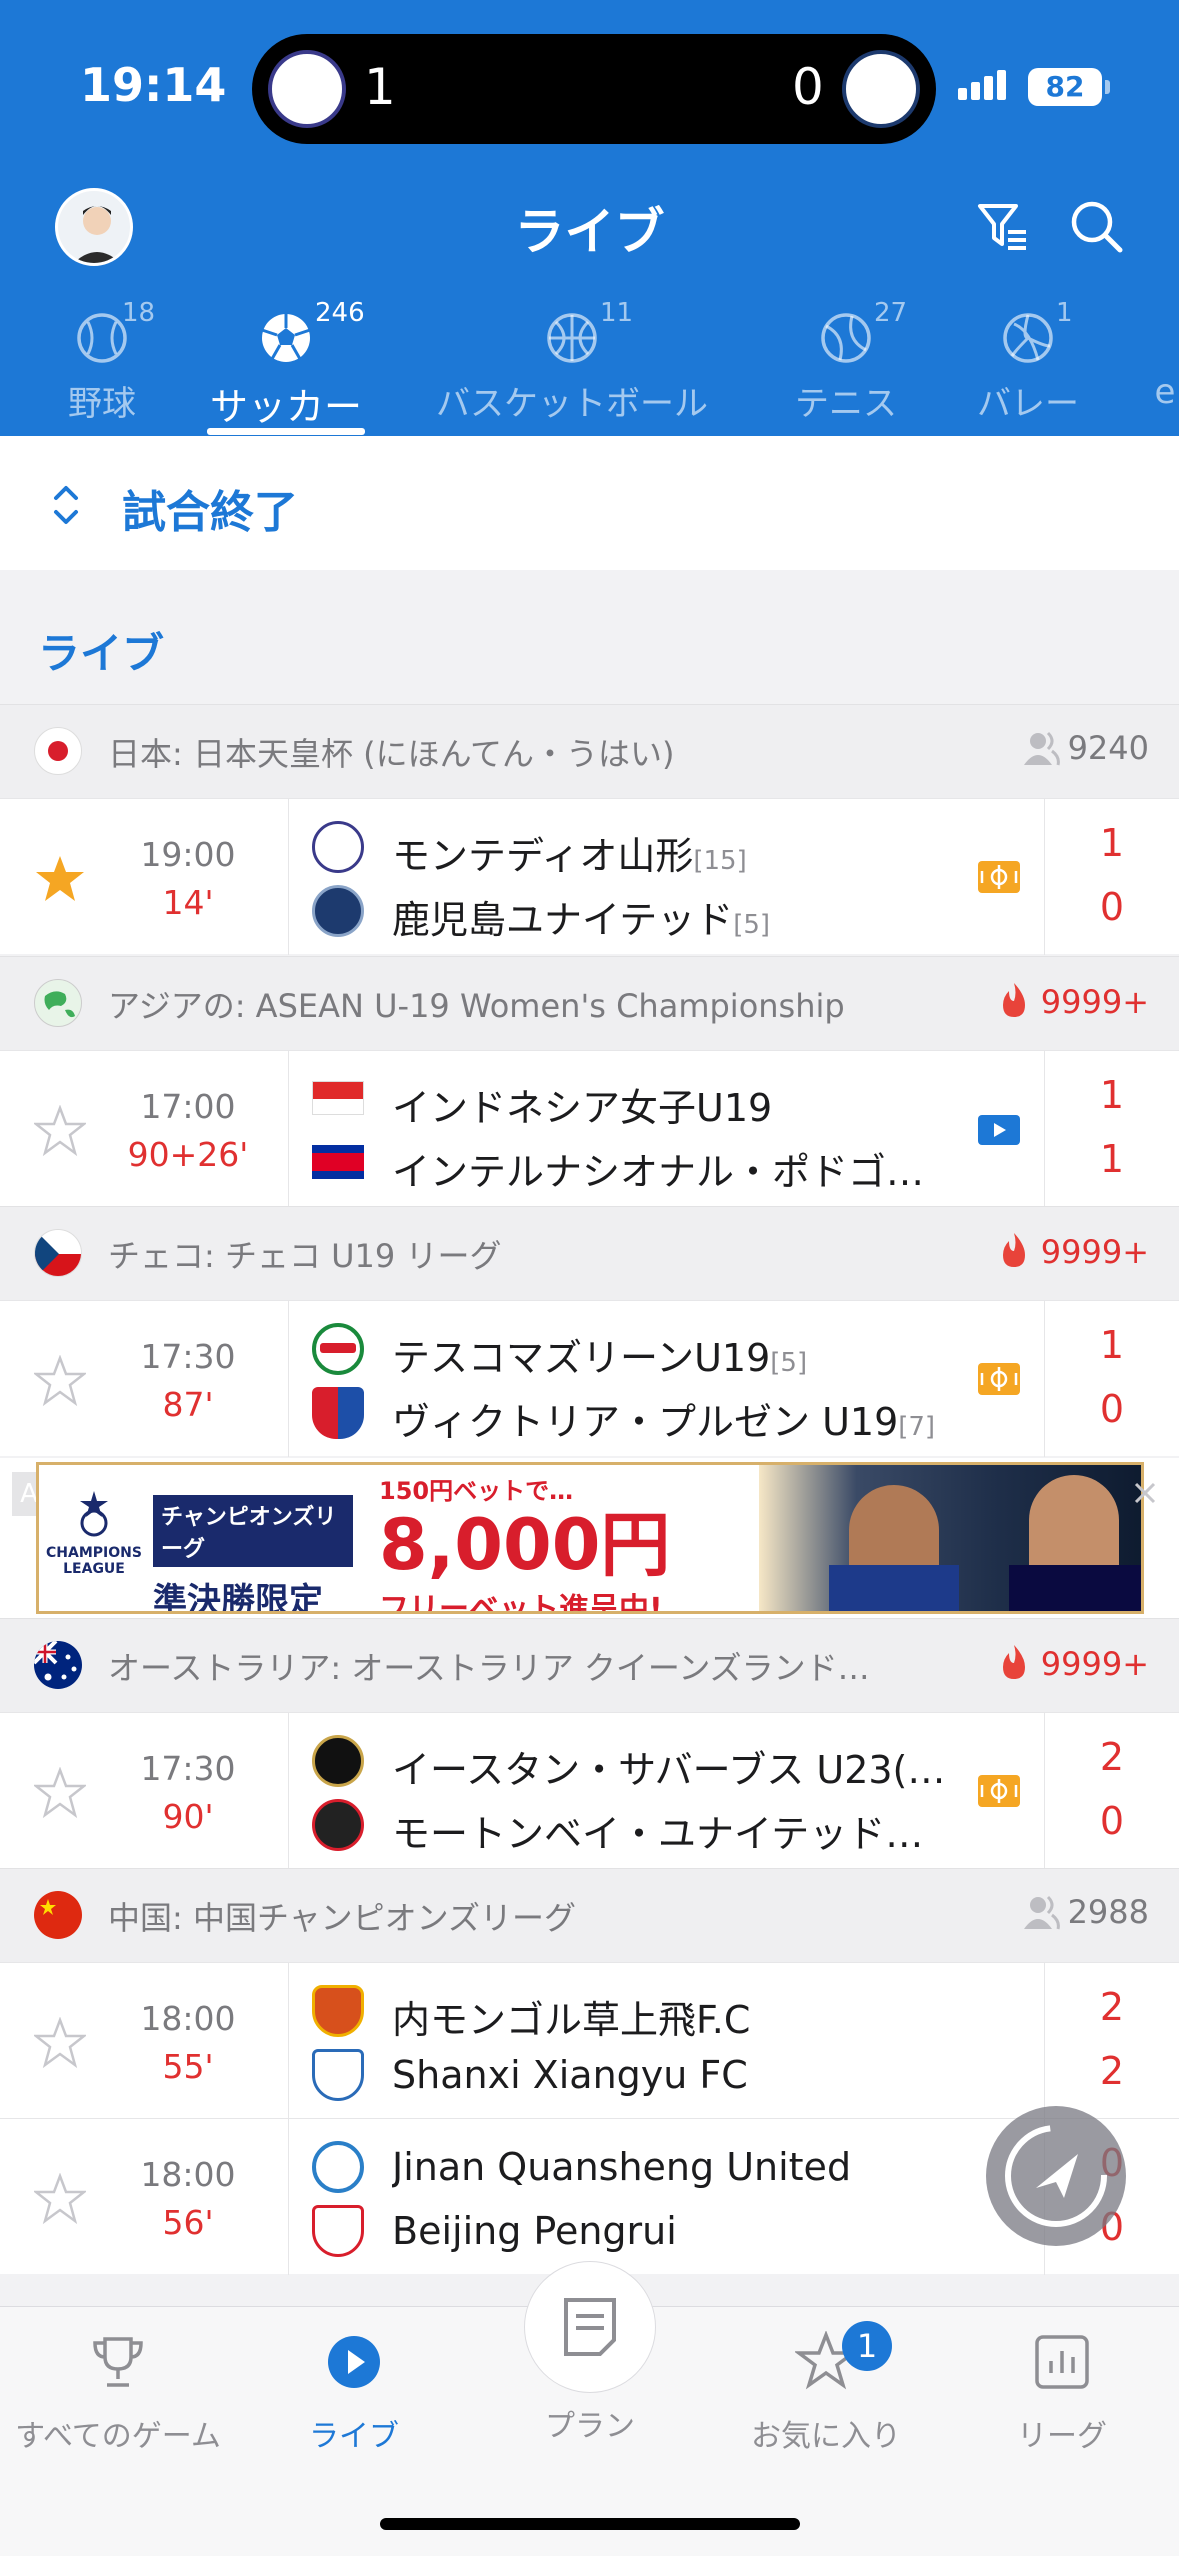 This screenshot has width=1179, height=2556. What do you see at coordinates (58, 1915) in the screenshot?
I see `china-flag-icon` at bounding box center [58, 1915].